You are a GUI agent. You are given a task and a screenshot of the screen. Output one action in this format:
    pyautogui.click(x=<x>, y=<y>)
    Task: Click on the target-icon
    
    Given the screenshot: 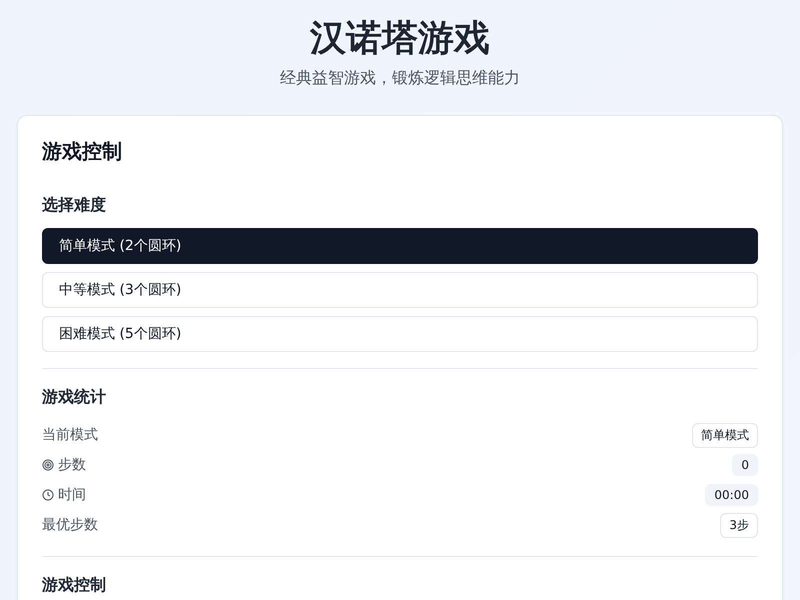 What is the action you would take?
    pyautogui.click(x=48, y=465)
    